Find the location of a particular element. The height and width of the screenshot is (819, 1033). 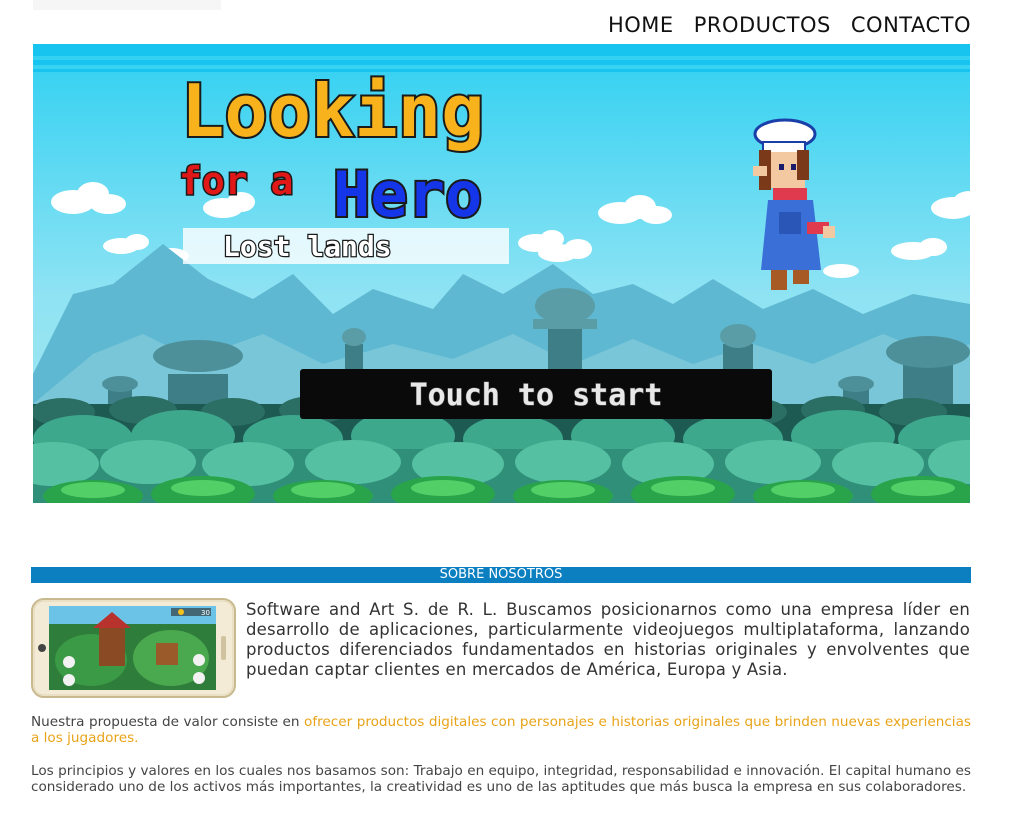

banner-title-hero: Hero is located at coordinates (407, 194).